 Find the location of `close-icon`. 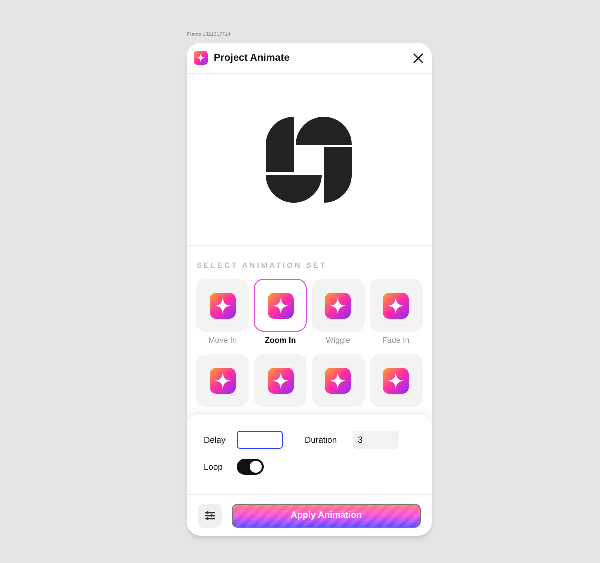

close-icon is located at coordinates (418, 58).